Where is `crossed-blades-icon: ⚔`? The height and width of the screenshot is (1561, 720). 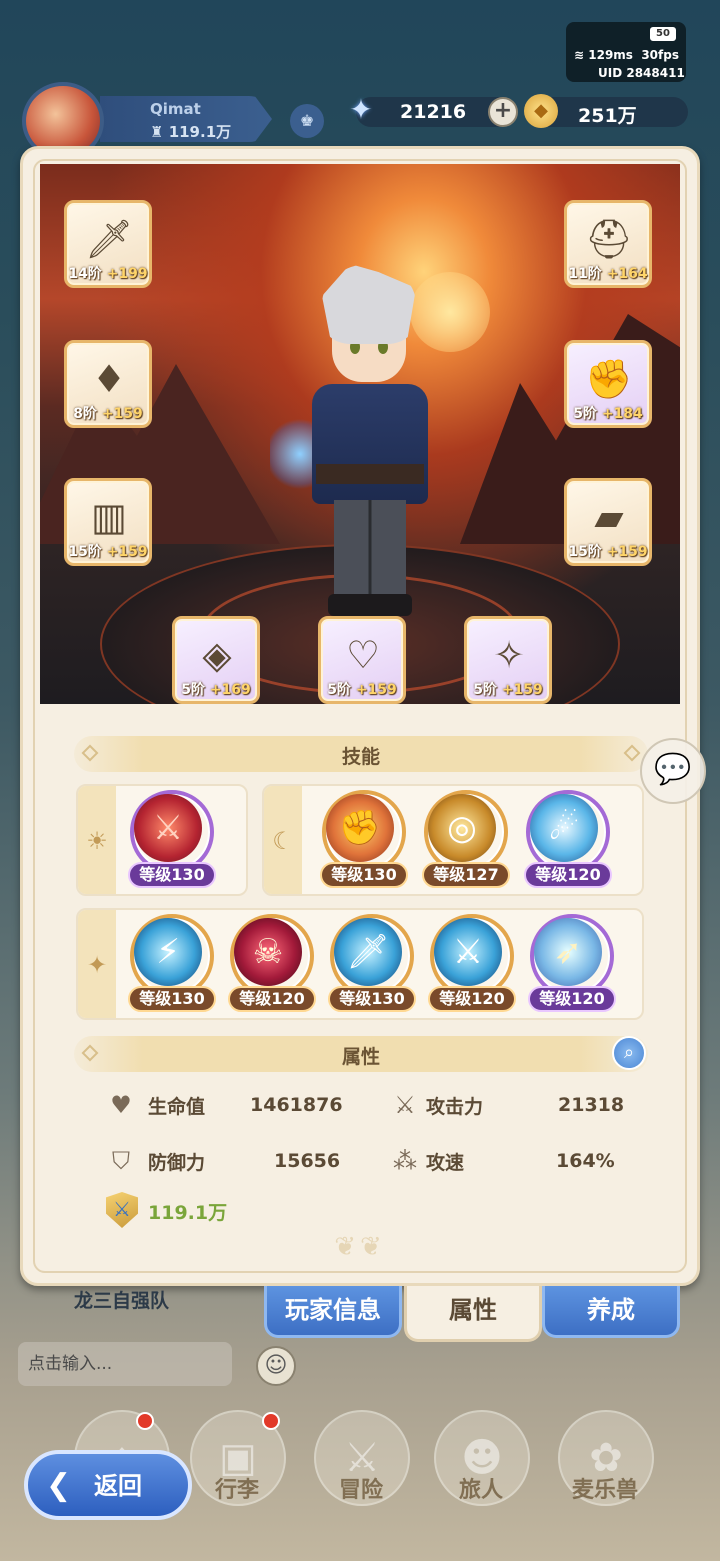
crossed-blades-icon: ⚔ is located at coordinates (468, 952).